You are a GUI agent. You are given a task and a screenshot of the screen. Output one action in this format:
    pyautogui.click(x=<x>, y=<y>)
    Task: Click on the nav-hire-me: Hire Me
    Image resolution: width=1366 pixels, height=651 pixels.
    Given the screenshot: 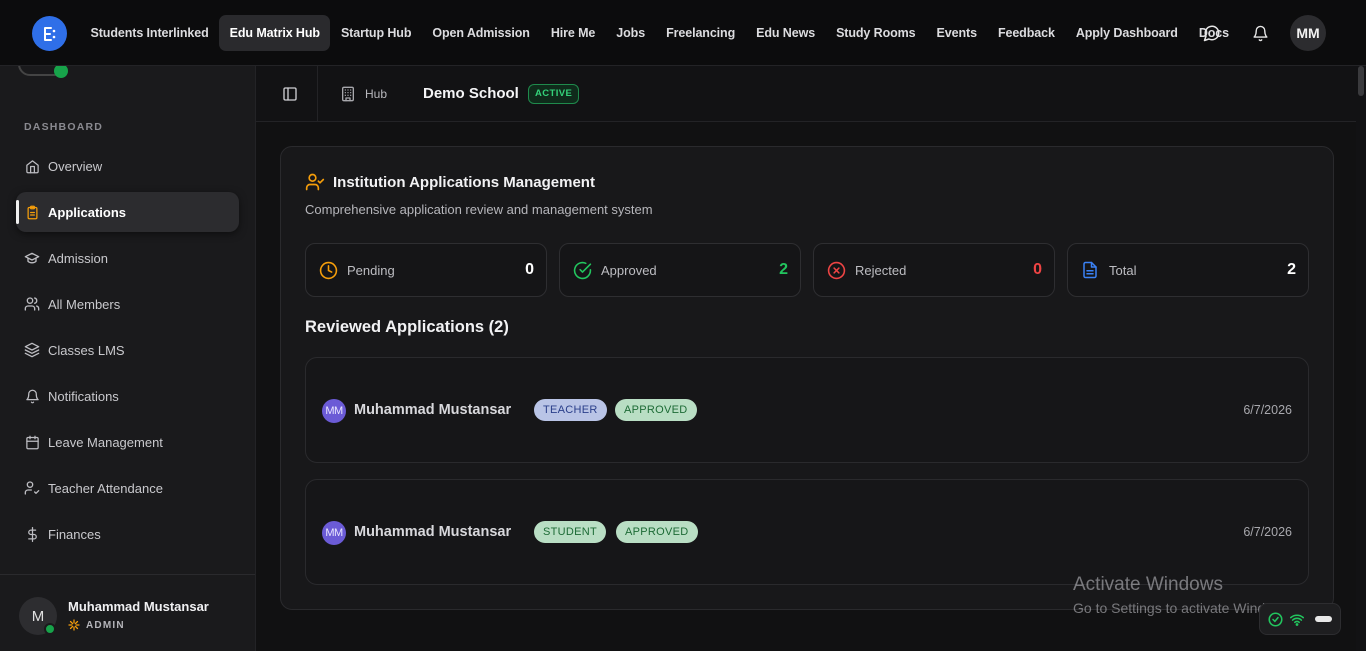 What is the action you would take?
    pyautogui.click(x=572, y=33)
    